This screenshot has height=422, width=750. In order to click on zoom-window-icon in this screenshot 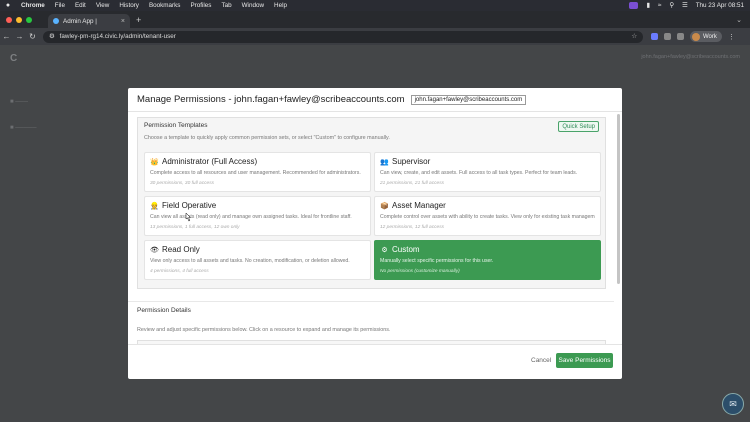, I will do `click(29, 19)`.